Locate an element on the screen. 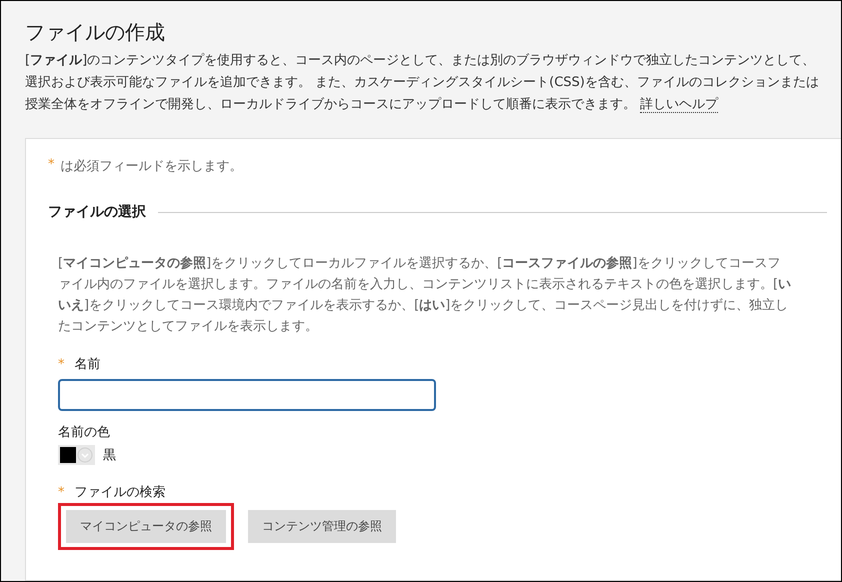 The height and width of the screenshot is (582, 842). page-description: [ファイル]のコンテンツタイプを使用すると、コース内のページとして、または別のブラウザウィンドウで独立したコンテンツとして、選択および表示可能なファイルを追加できます。 また、カスケーディングスタイルシート(CSS)を含む、ファイルのコレクションまたは授業全体をオフラインで開発し、ローカルドライブからコースにアップロードして順番に表示できます。 詳しいヘルプ is located at coordinates (422, 83).